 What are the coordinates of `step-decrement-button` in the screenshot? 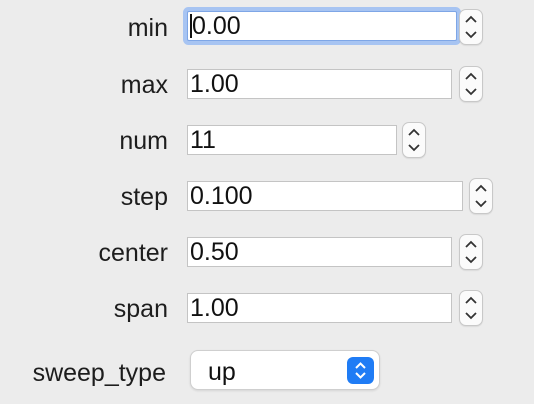 It's located at (481, 204).